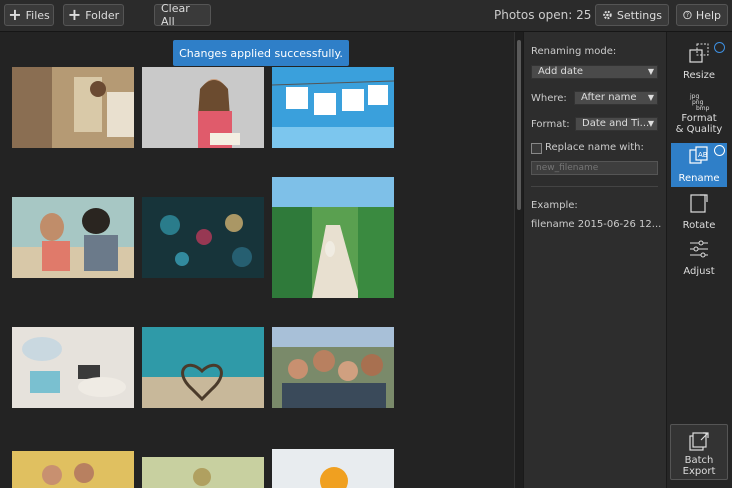 This screenshot has width=732, height=488. I want to click on format-quality-tool-button: jpg png bmp Format & Quality, so click(699, 113).